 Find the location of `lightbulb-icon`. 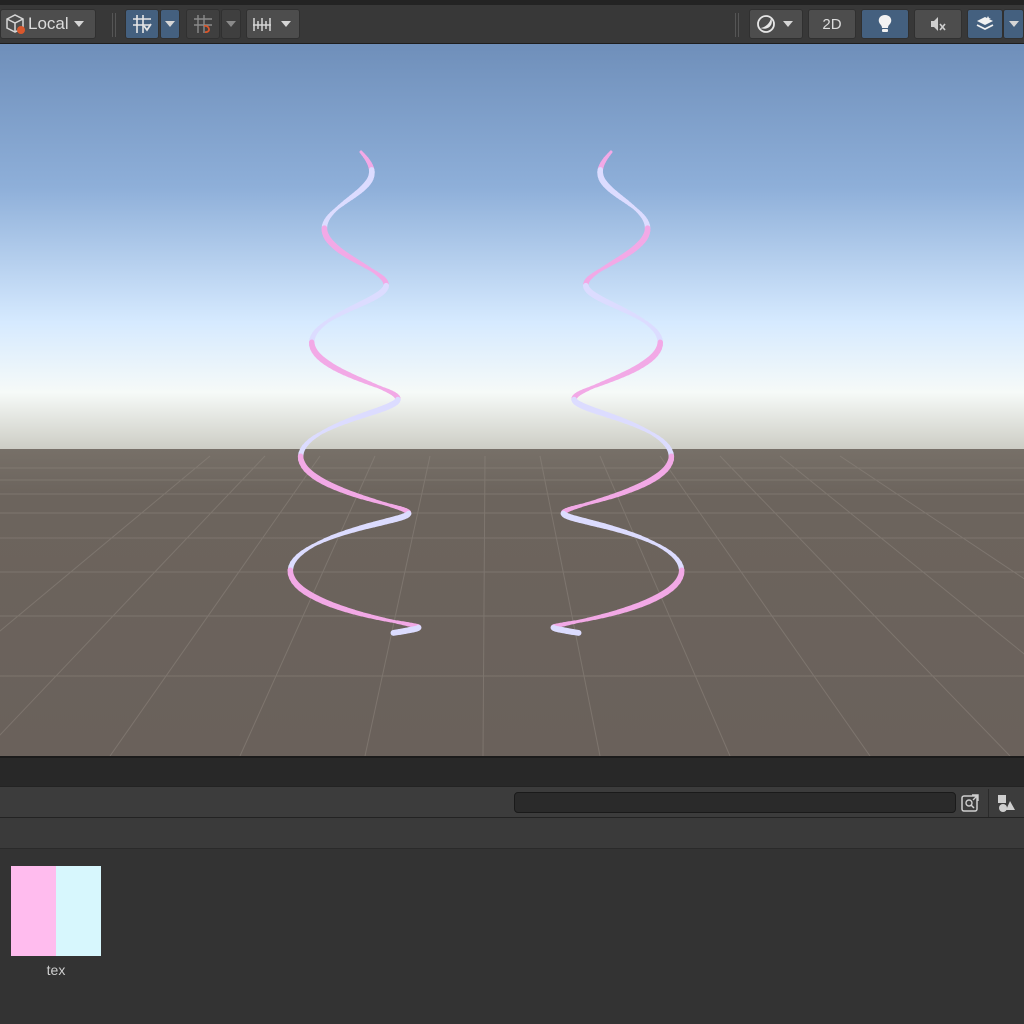

lightbulb-icon is located at coordinates (885, 24).